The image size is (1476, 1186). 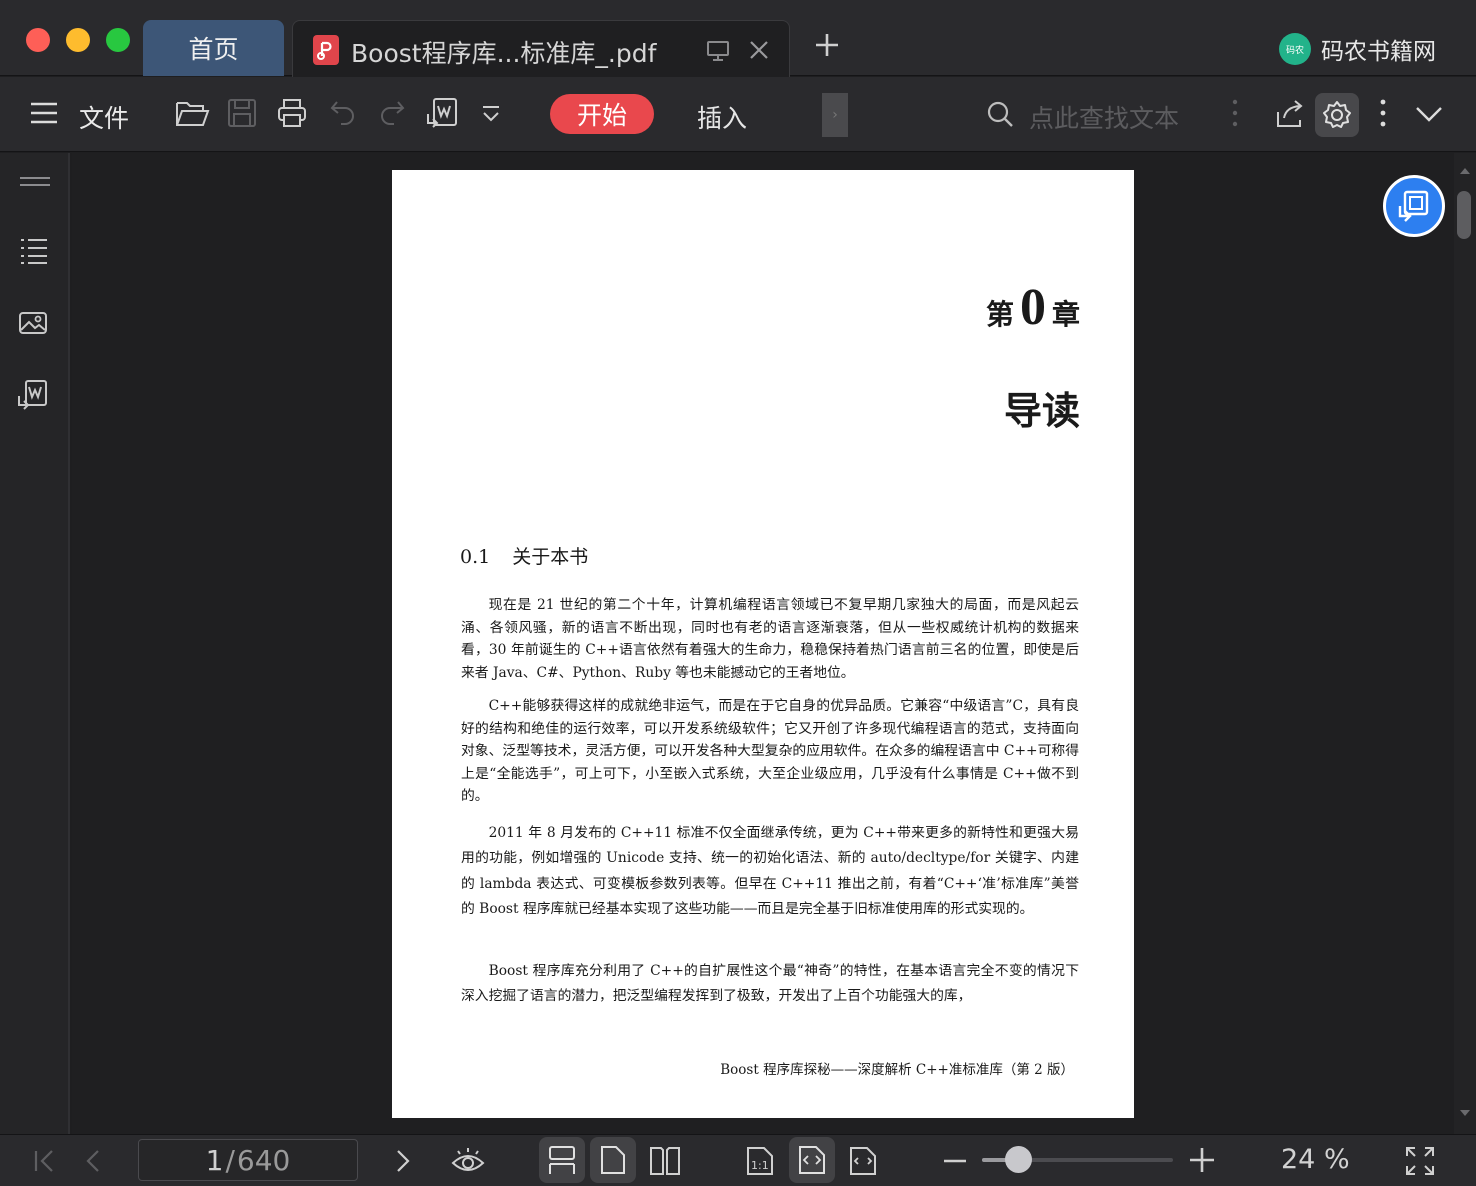 What do you see at coordinates (760, 1165) in the screenshot?
I see `svg-text: 1:1` at bounding box center [760, 1165].